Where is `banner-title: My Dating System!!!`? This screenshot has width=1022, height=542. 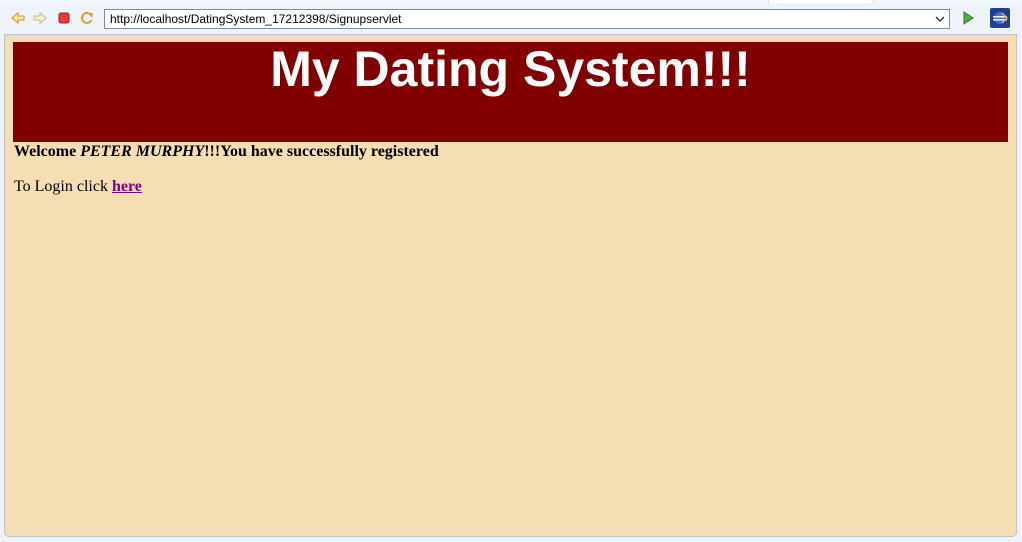
banner-title: My Dating System!!! is located at coordinates (510, 69).